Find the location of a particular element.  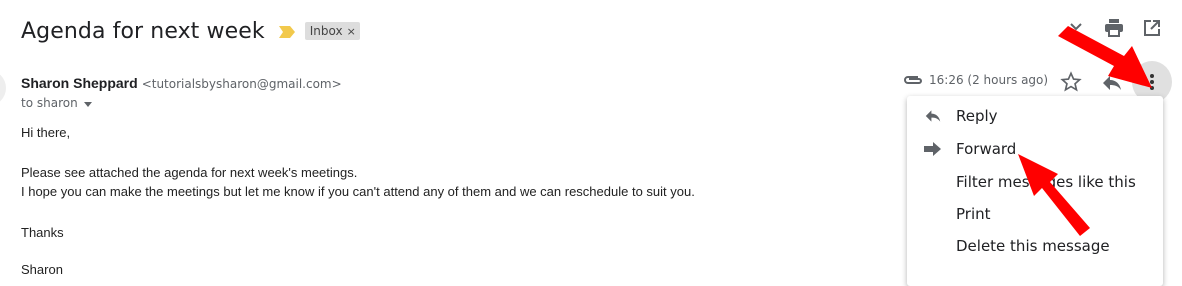

recipient-row: to sharon is located at coordinates (56, 103).